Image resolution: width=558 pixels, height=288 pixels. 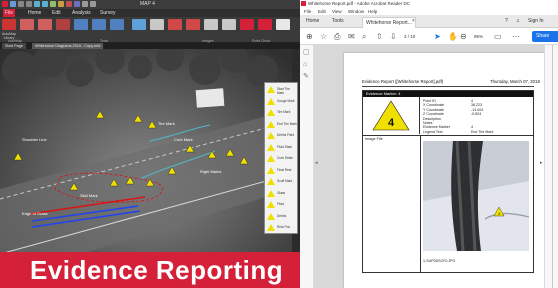 What do you see at coordinates (34, 13) in the screenshot?
I see `menu-home: Home` at bounding box center [34, 13].